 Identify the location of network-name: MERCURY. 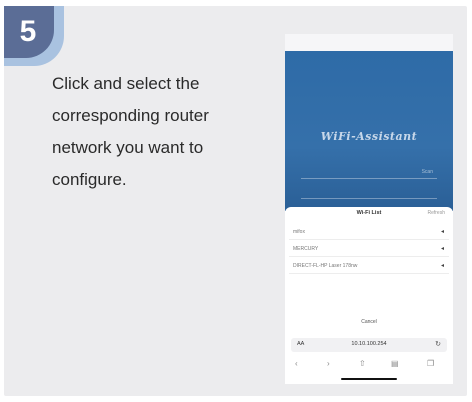
(306, 249).